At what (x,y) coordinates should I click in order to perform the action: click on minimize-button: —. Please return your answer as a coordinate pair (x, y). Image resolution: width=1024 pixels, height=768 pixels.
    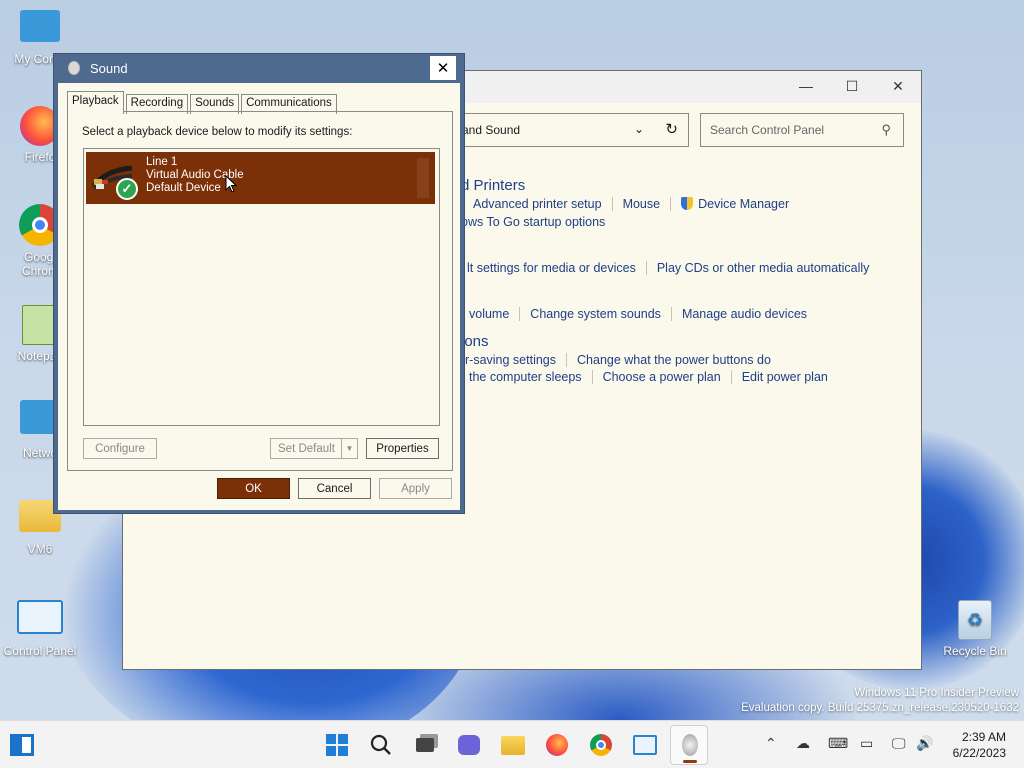
    Looking at the image, I should click on (806, 86).